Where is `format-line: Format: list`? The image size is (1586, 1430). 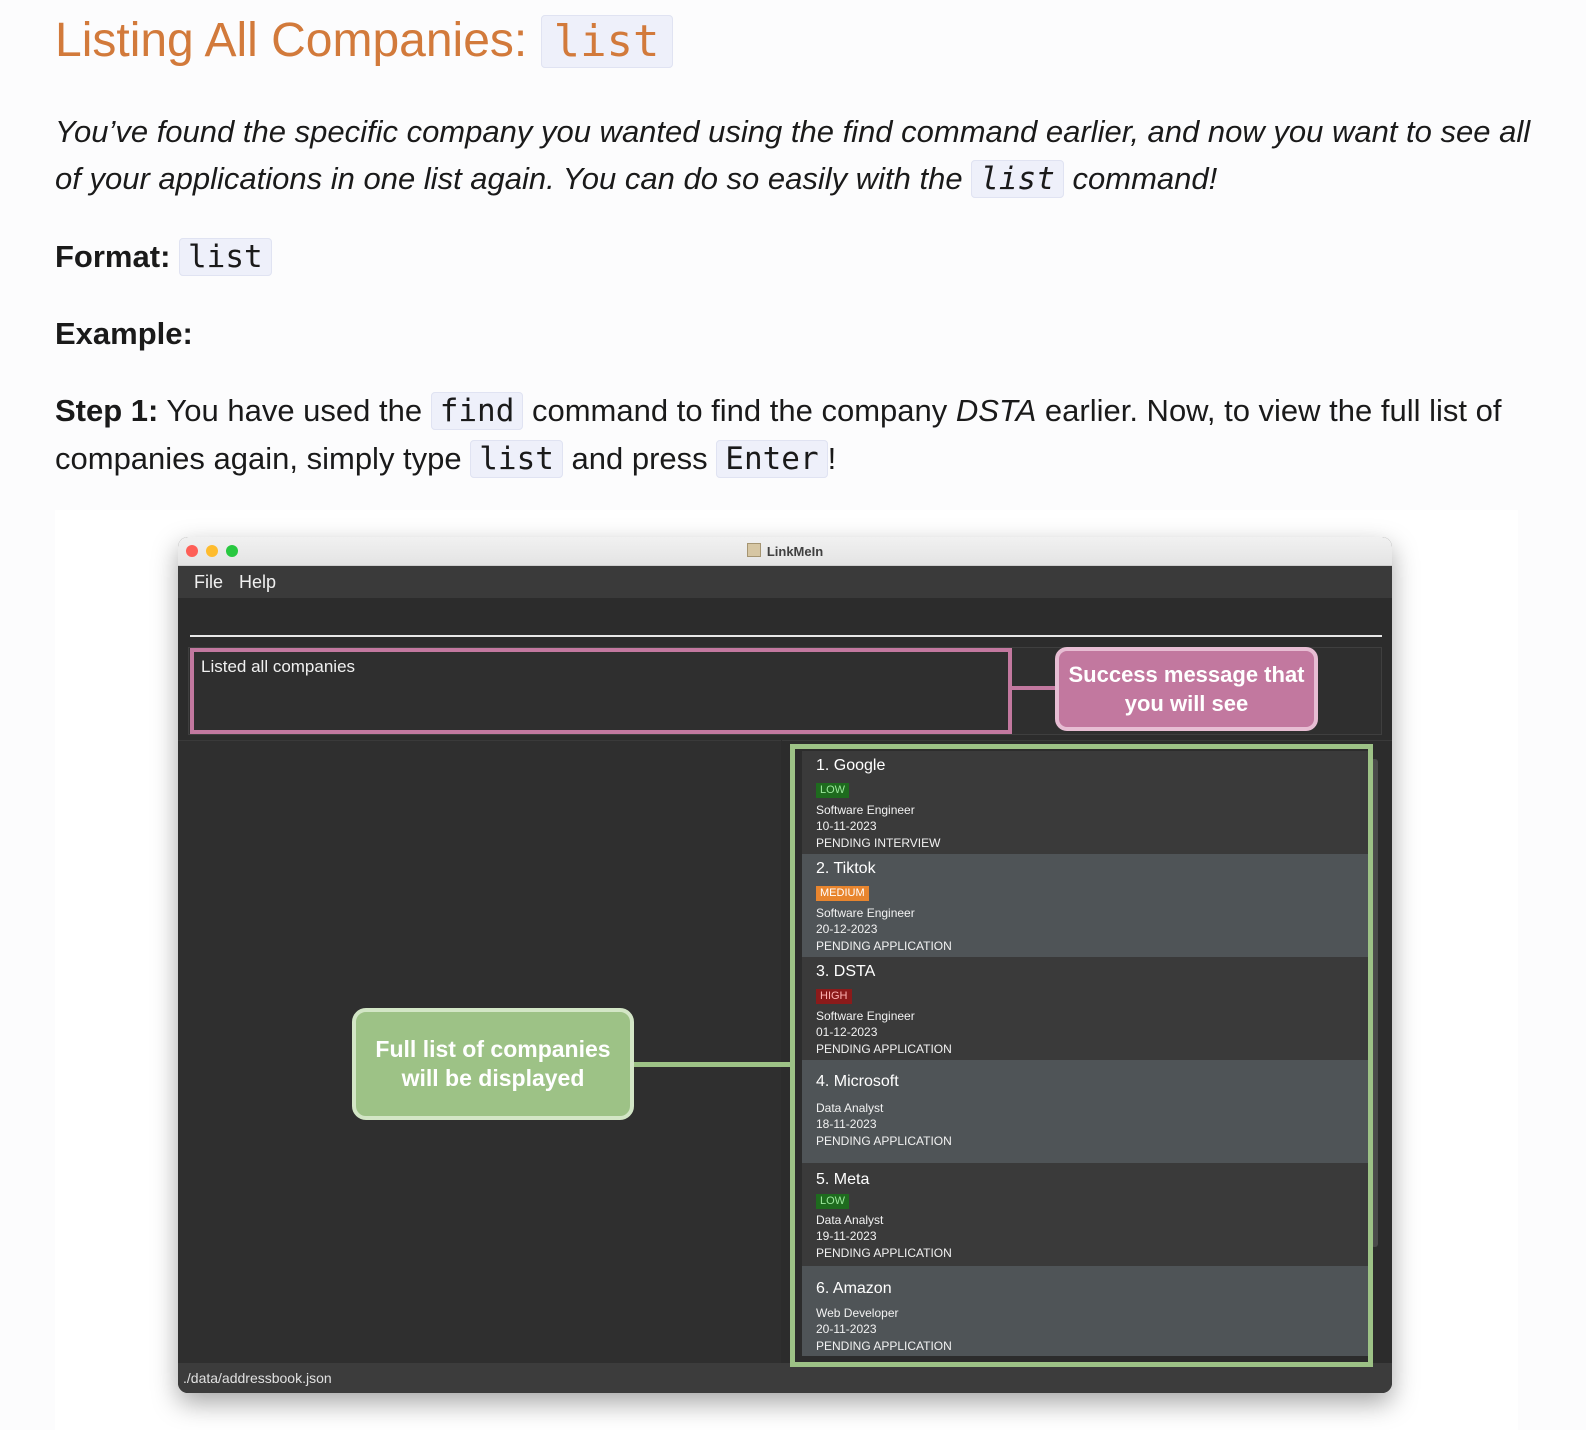
format-line: Format: list is located at coordinates (163, 257).